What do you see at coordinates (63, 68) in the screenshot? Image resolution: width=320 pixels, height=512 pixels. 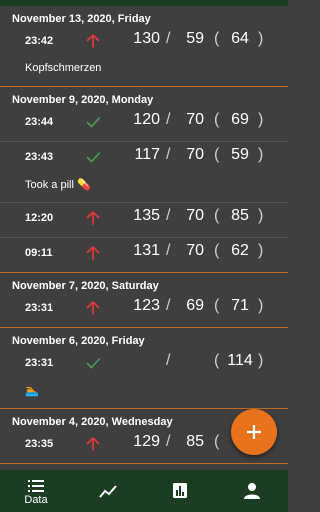 I see `measurement-note: Kopfschmerzen` at bounding box center [63, 68].